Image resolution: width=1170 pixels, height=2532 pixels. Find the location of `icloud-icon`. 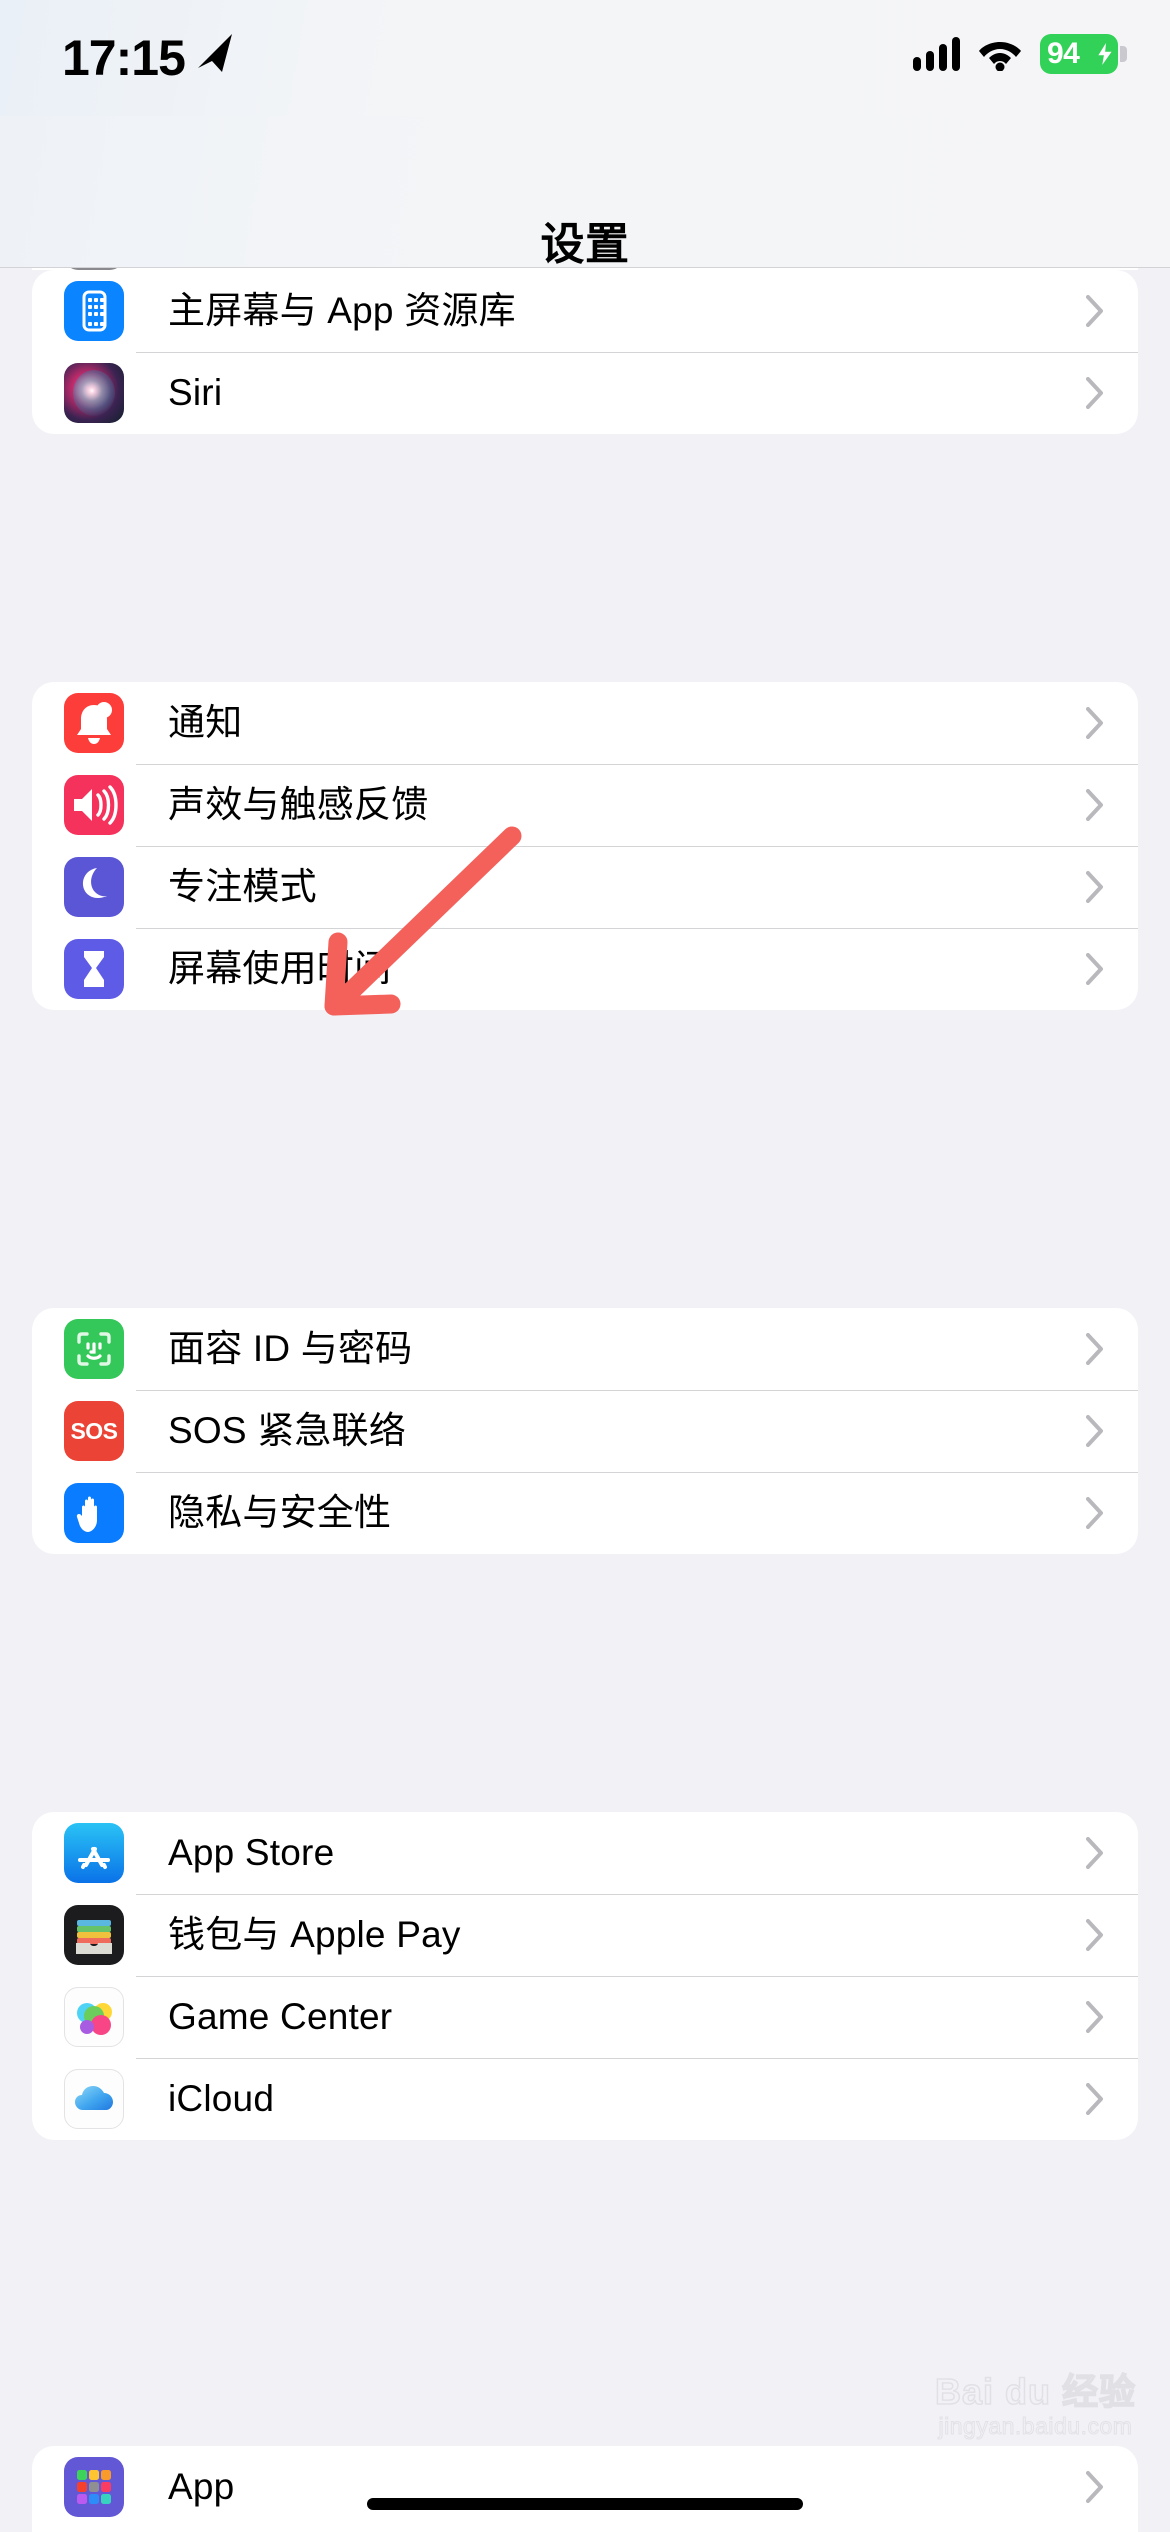

icloud-icon is located at coordinates (94, 2099).